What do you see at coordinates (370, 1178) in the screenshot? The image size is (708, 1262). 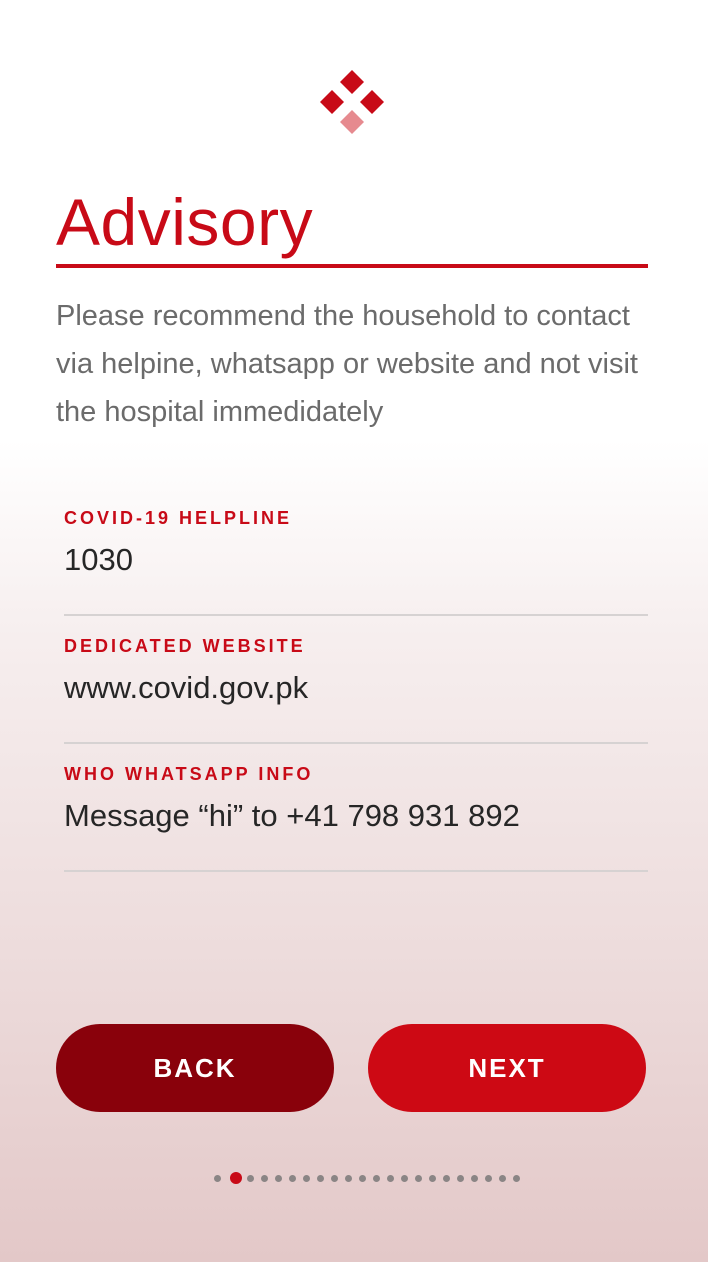 I see `page-indicator` at bounding box center [370, 1178].